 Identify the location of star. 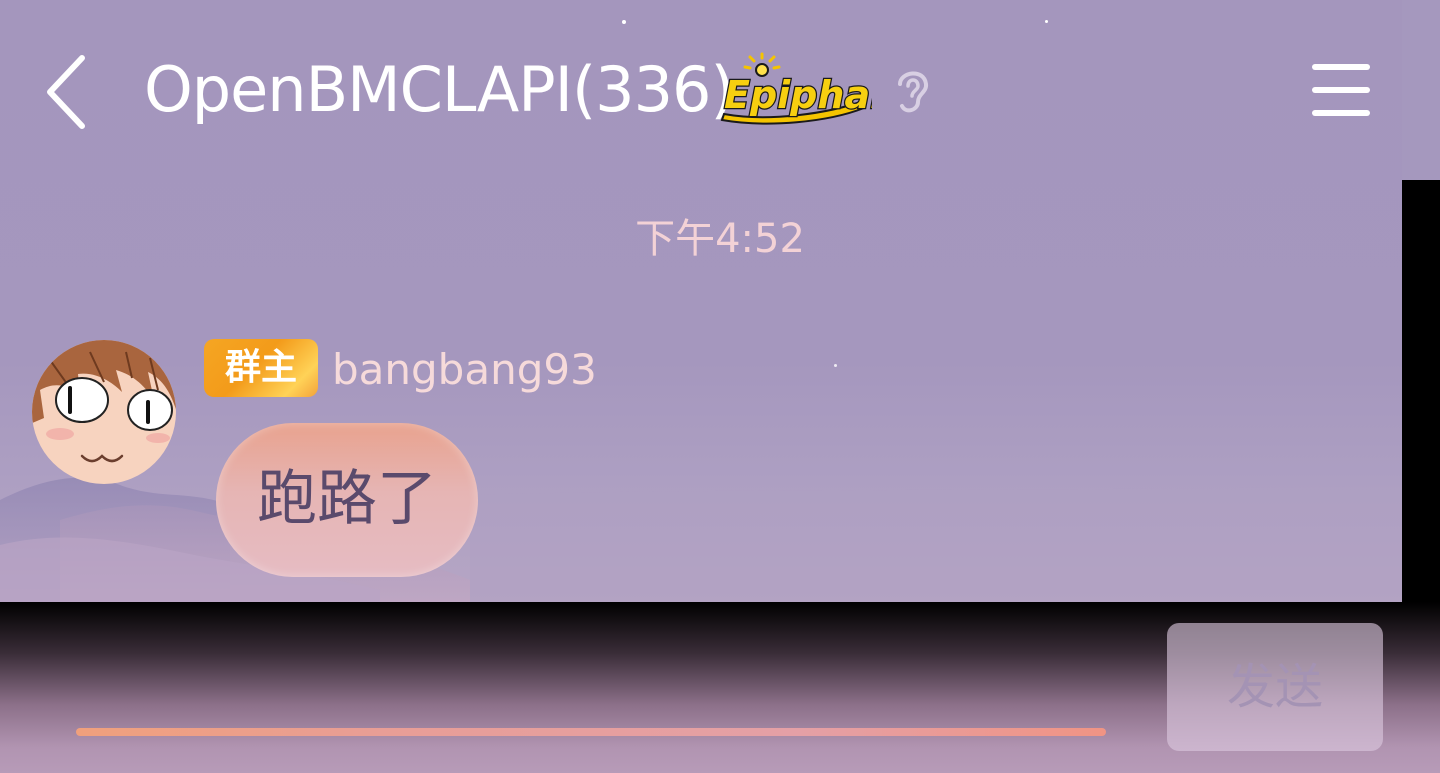
(835, 365).